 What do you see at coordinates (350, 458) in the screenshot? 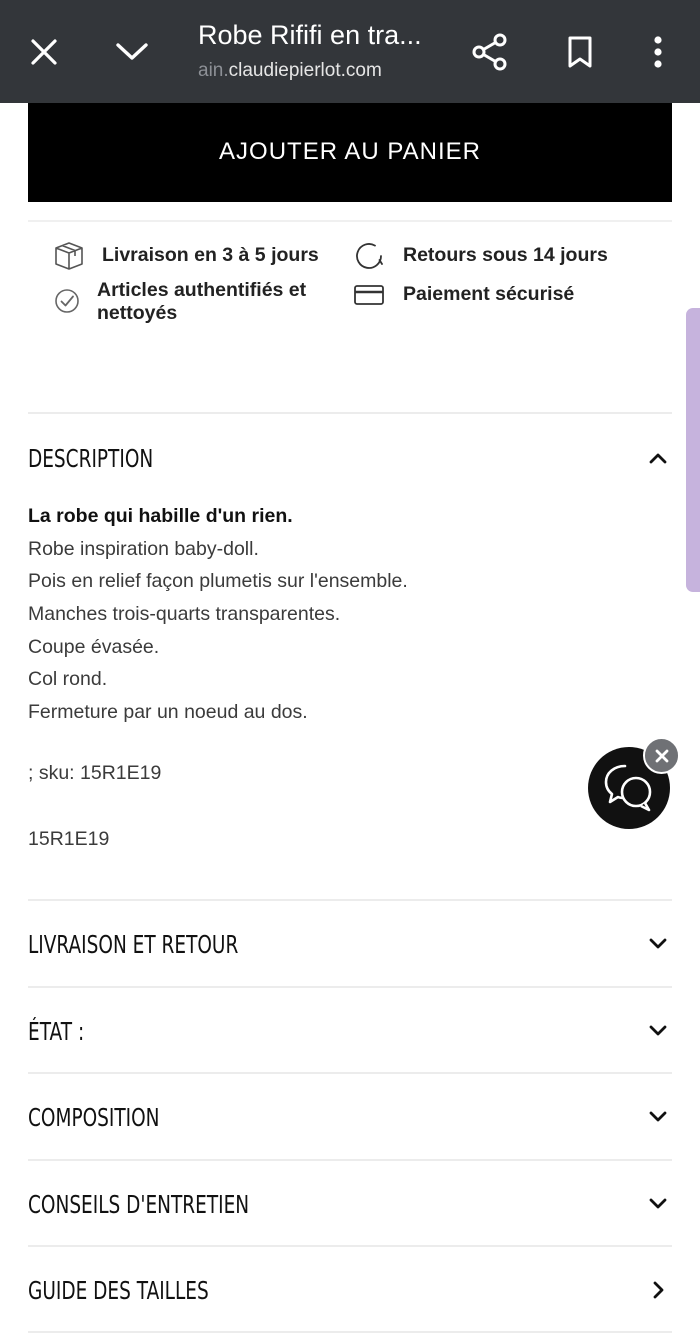
I see `section-description: DESCRIPTION` at bounding box center [350, 458].